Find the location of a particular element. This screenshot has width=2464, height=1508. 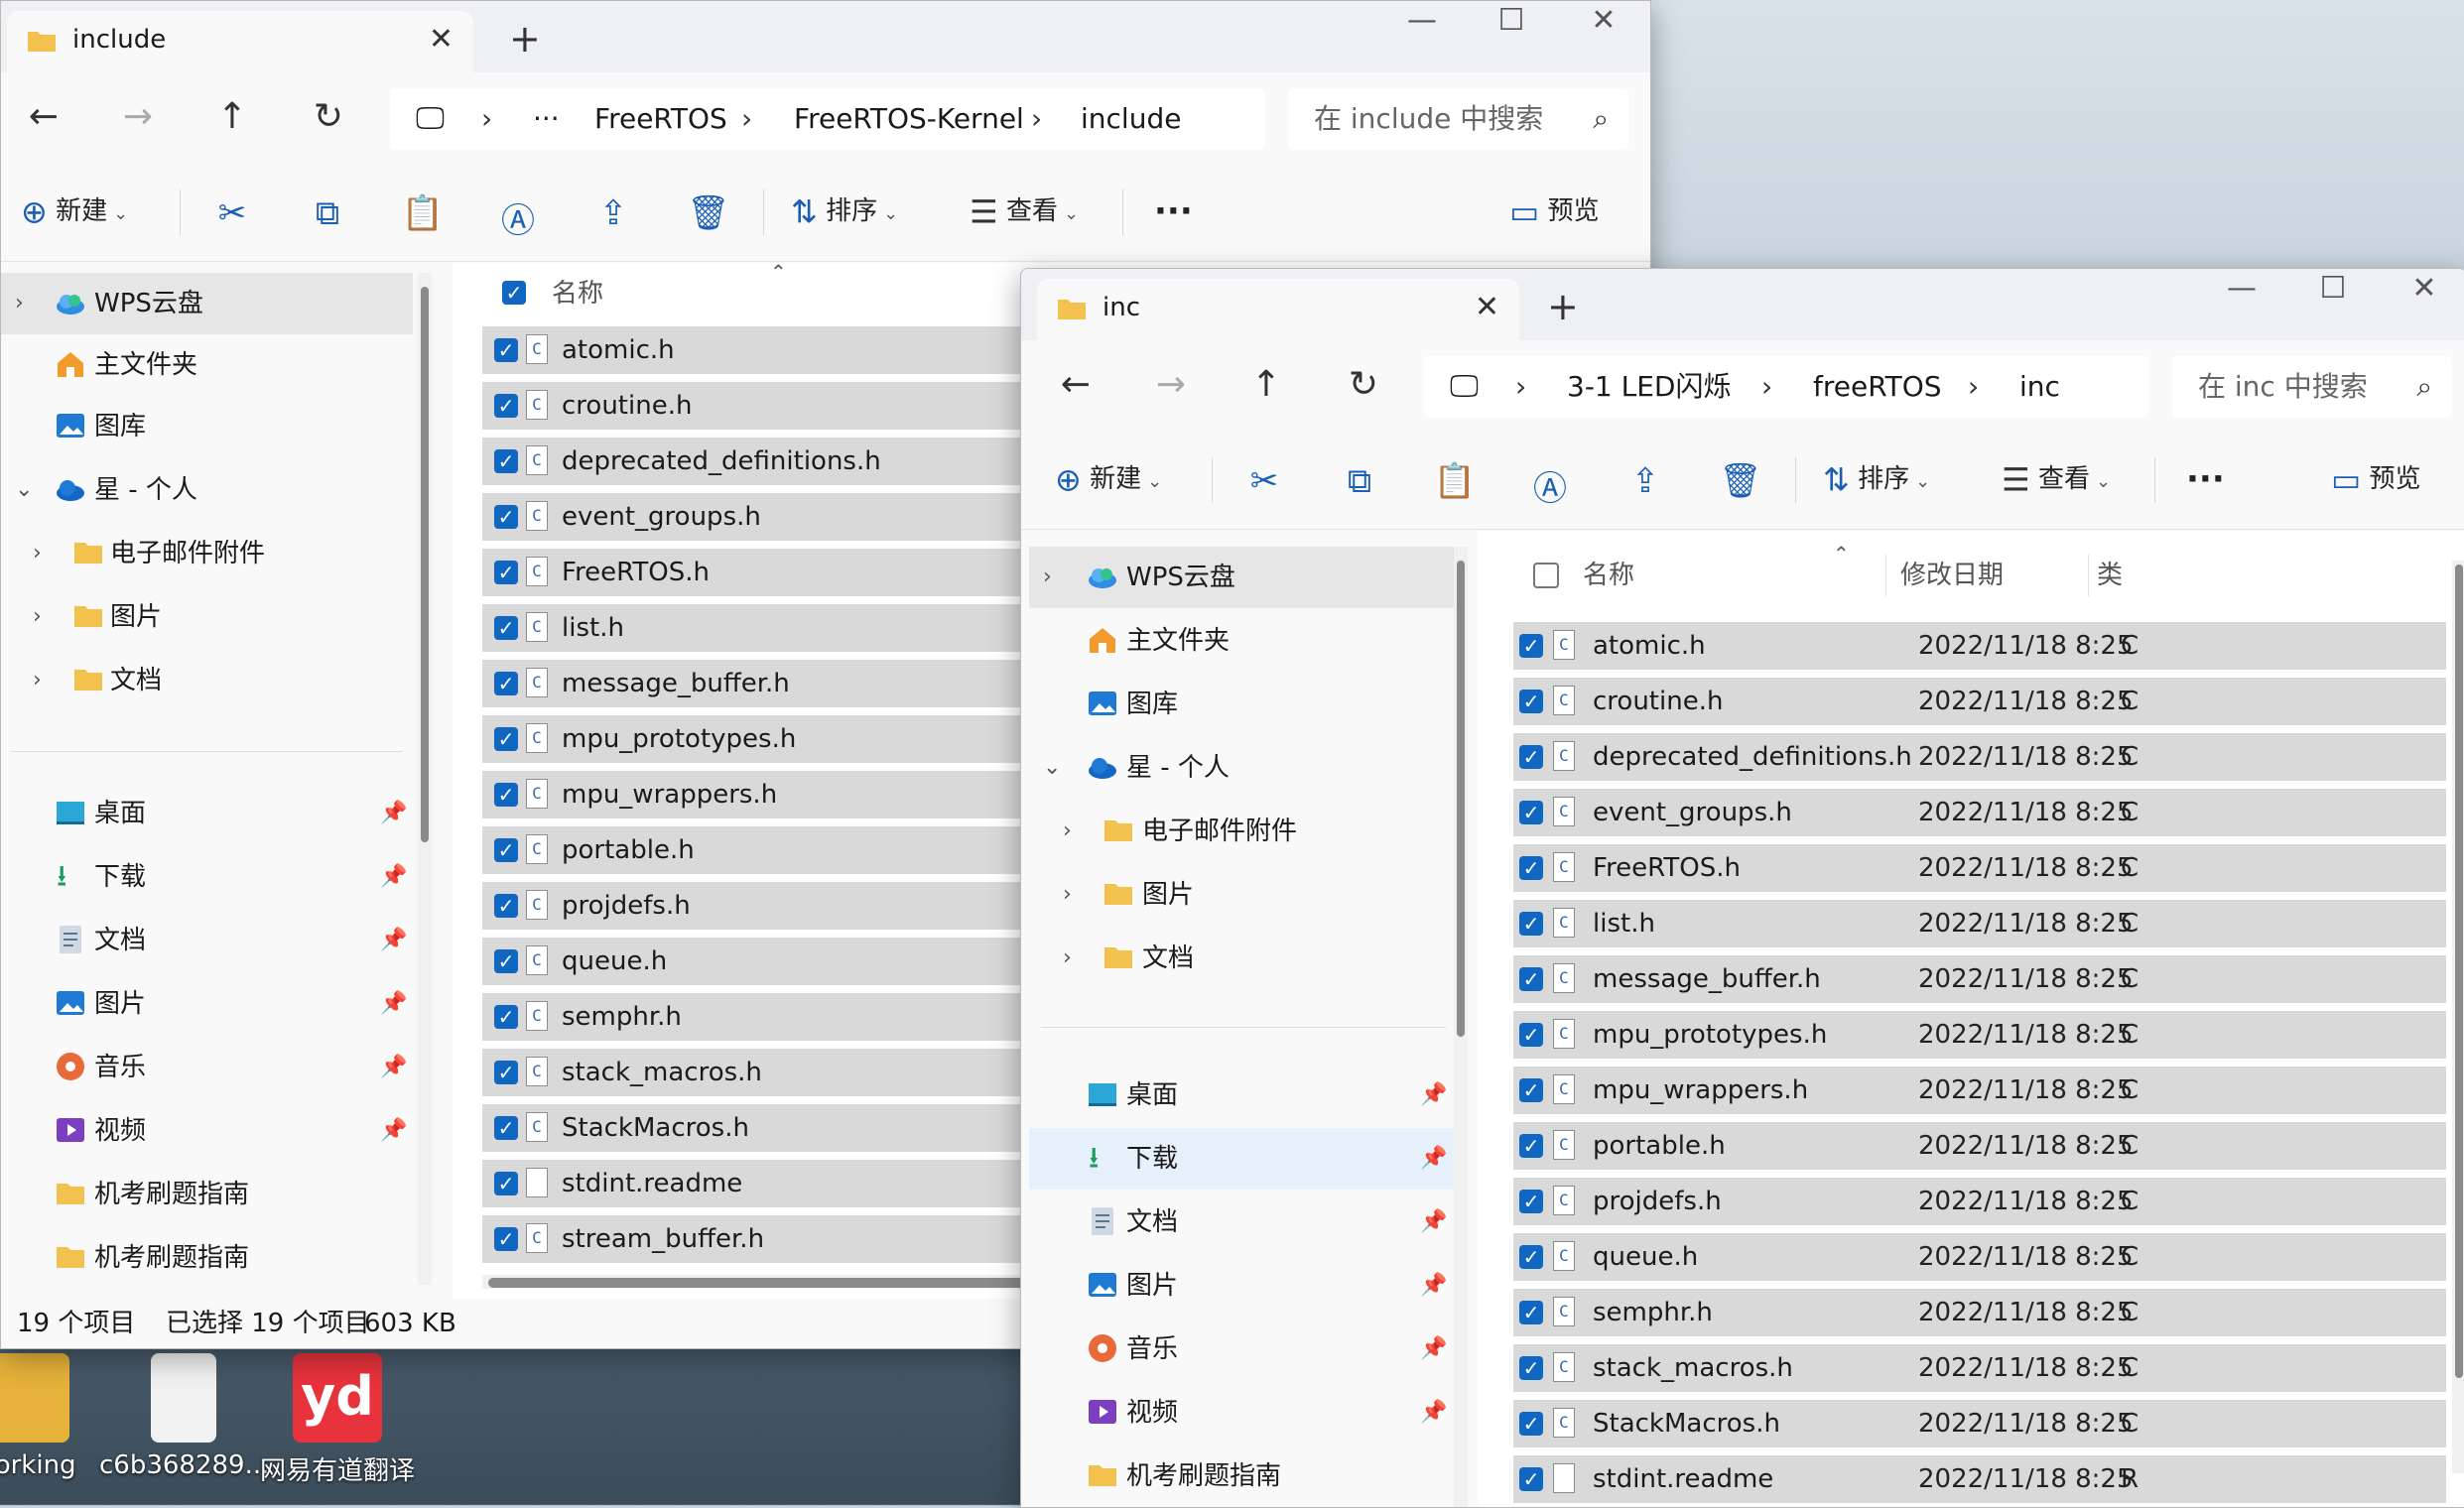

sidebar-item-desktop: 桌面 📌 is located at coordinates (1241, 1095).